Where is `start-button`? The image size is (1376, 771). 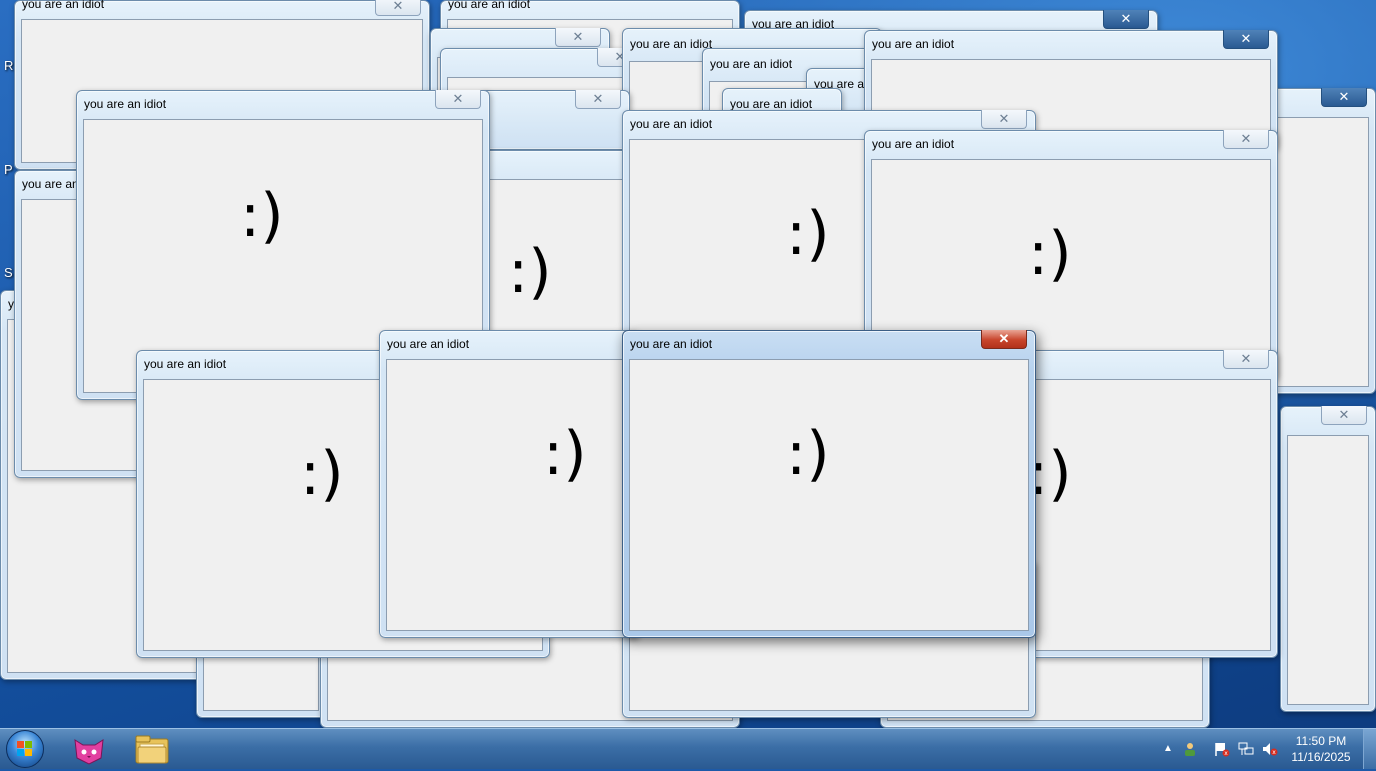
start-button is located at coordinates (25, 749).